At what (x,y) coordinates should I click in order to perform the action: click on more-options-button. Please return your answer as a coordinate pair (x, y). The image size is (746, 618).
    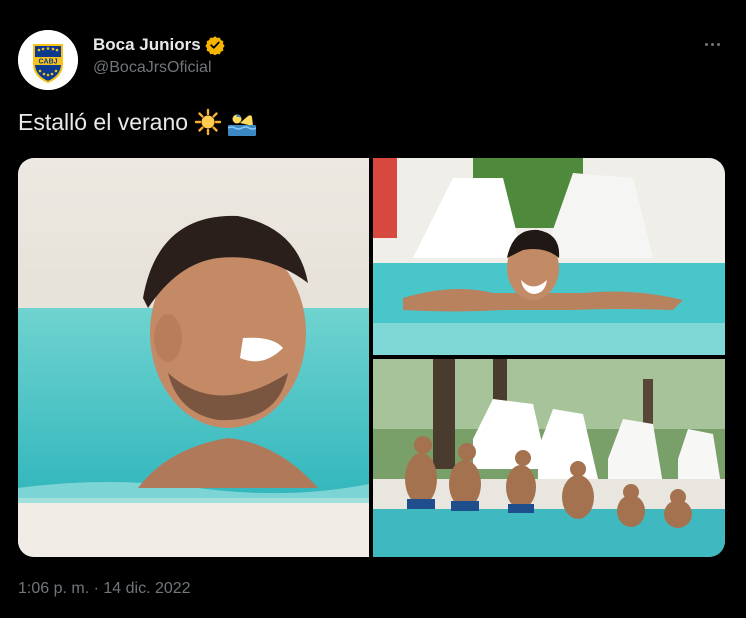
    Looking at the image, I should click on (712, 44).